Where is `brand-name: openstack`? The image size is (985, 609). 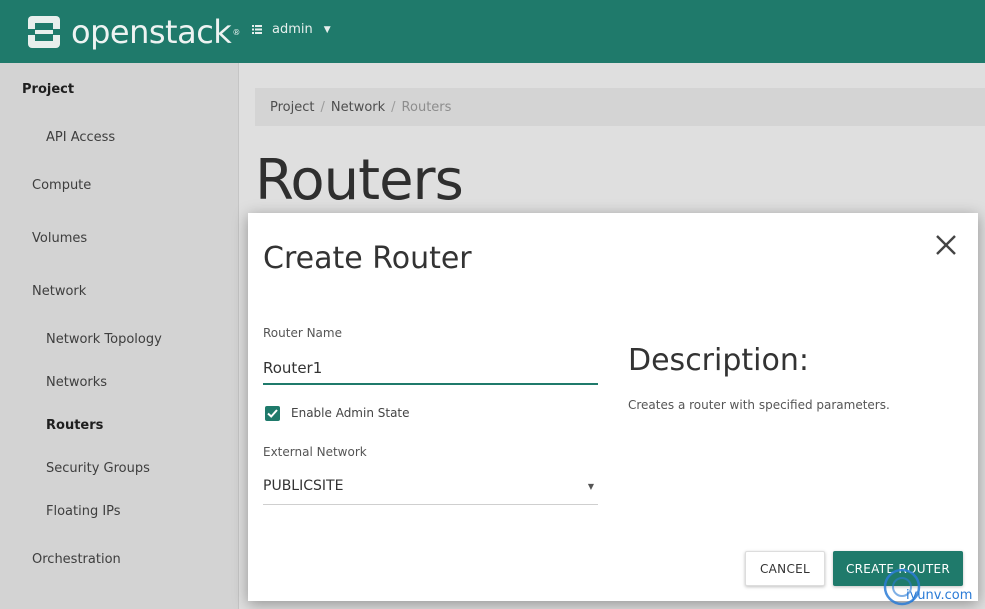
brand-name: openstack is located at coordinates (151, 32).